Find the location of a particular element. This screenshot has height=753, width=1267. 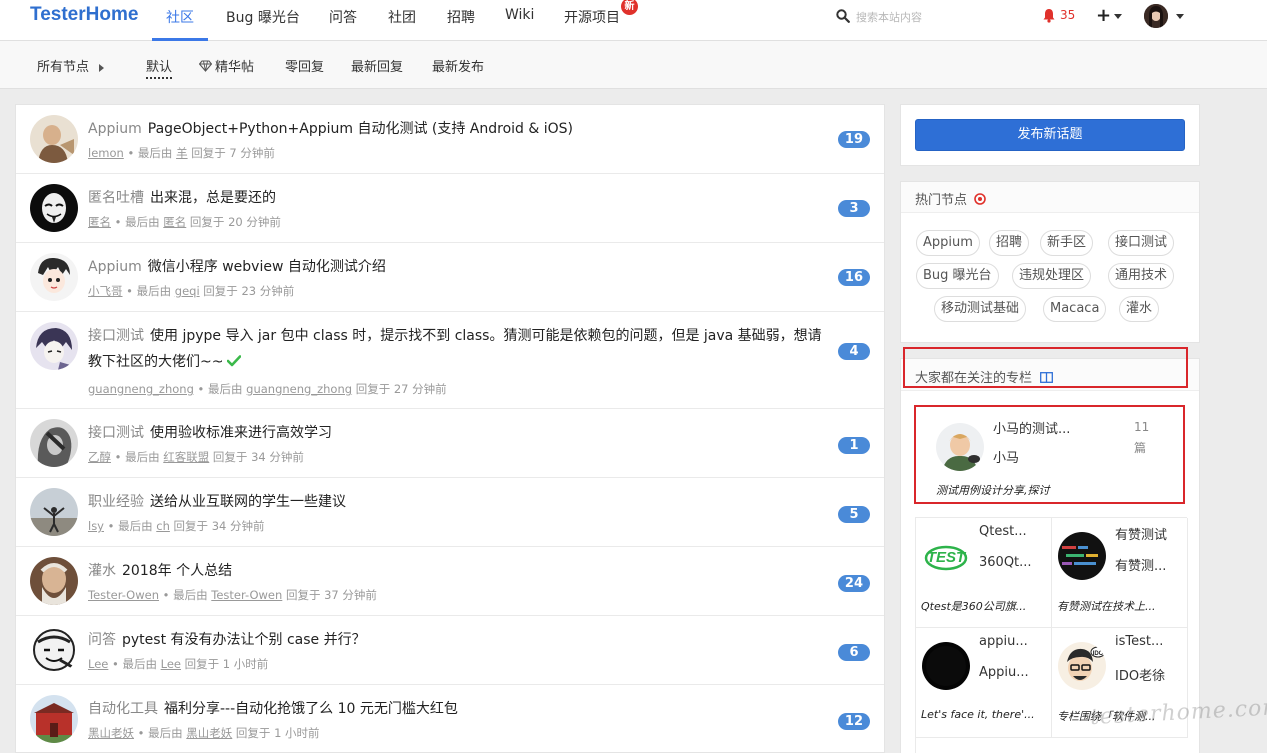

topic-author: lsy is located at coordinates (96, 526).